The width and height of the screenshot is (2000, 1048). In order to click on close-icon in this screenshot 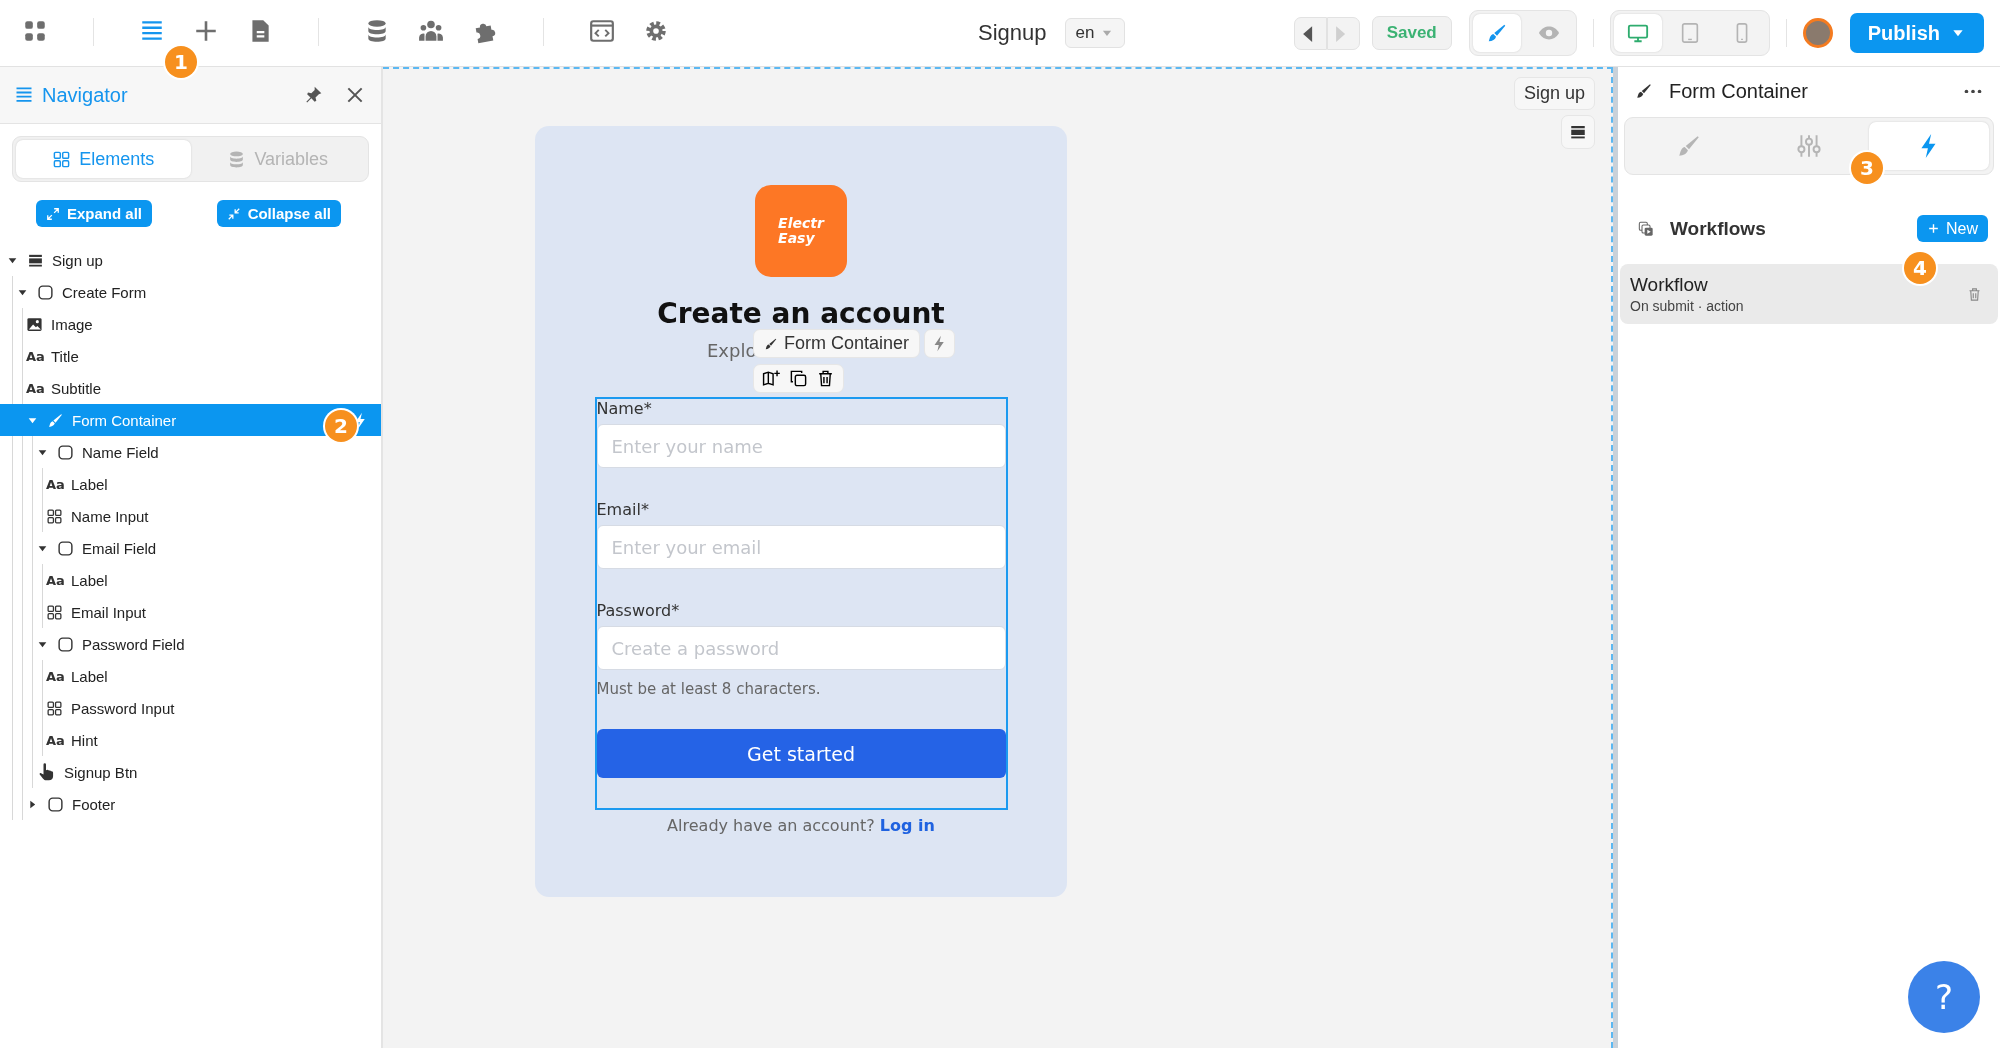, I will do `click(355, 95)`.